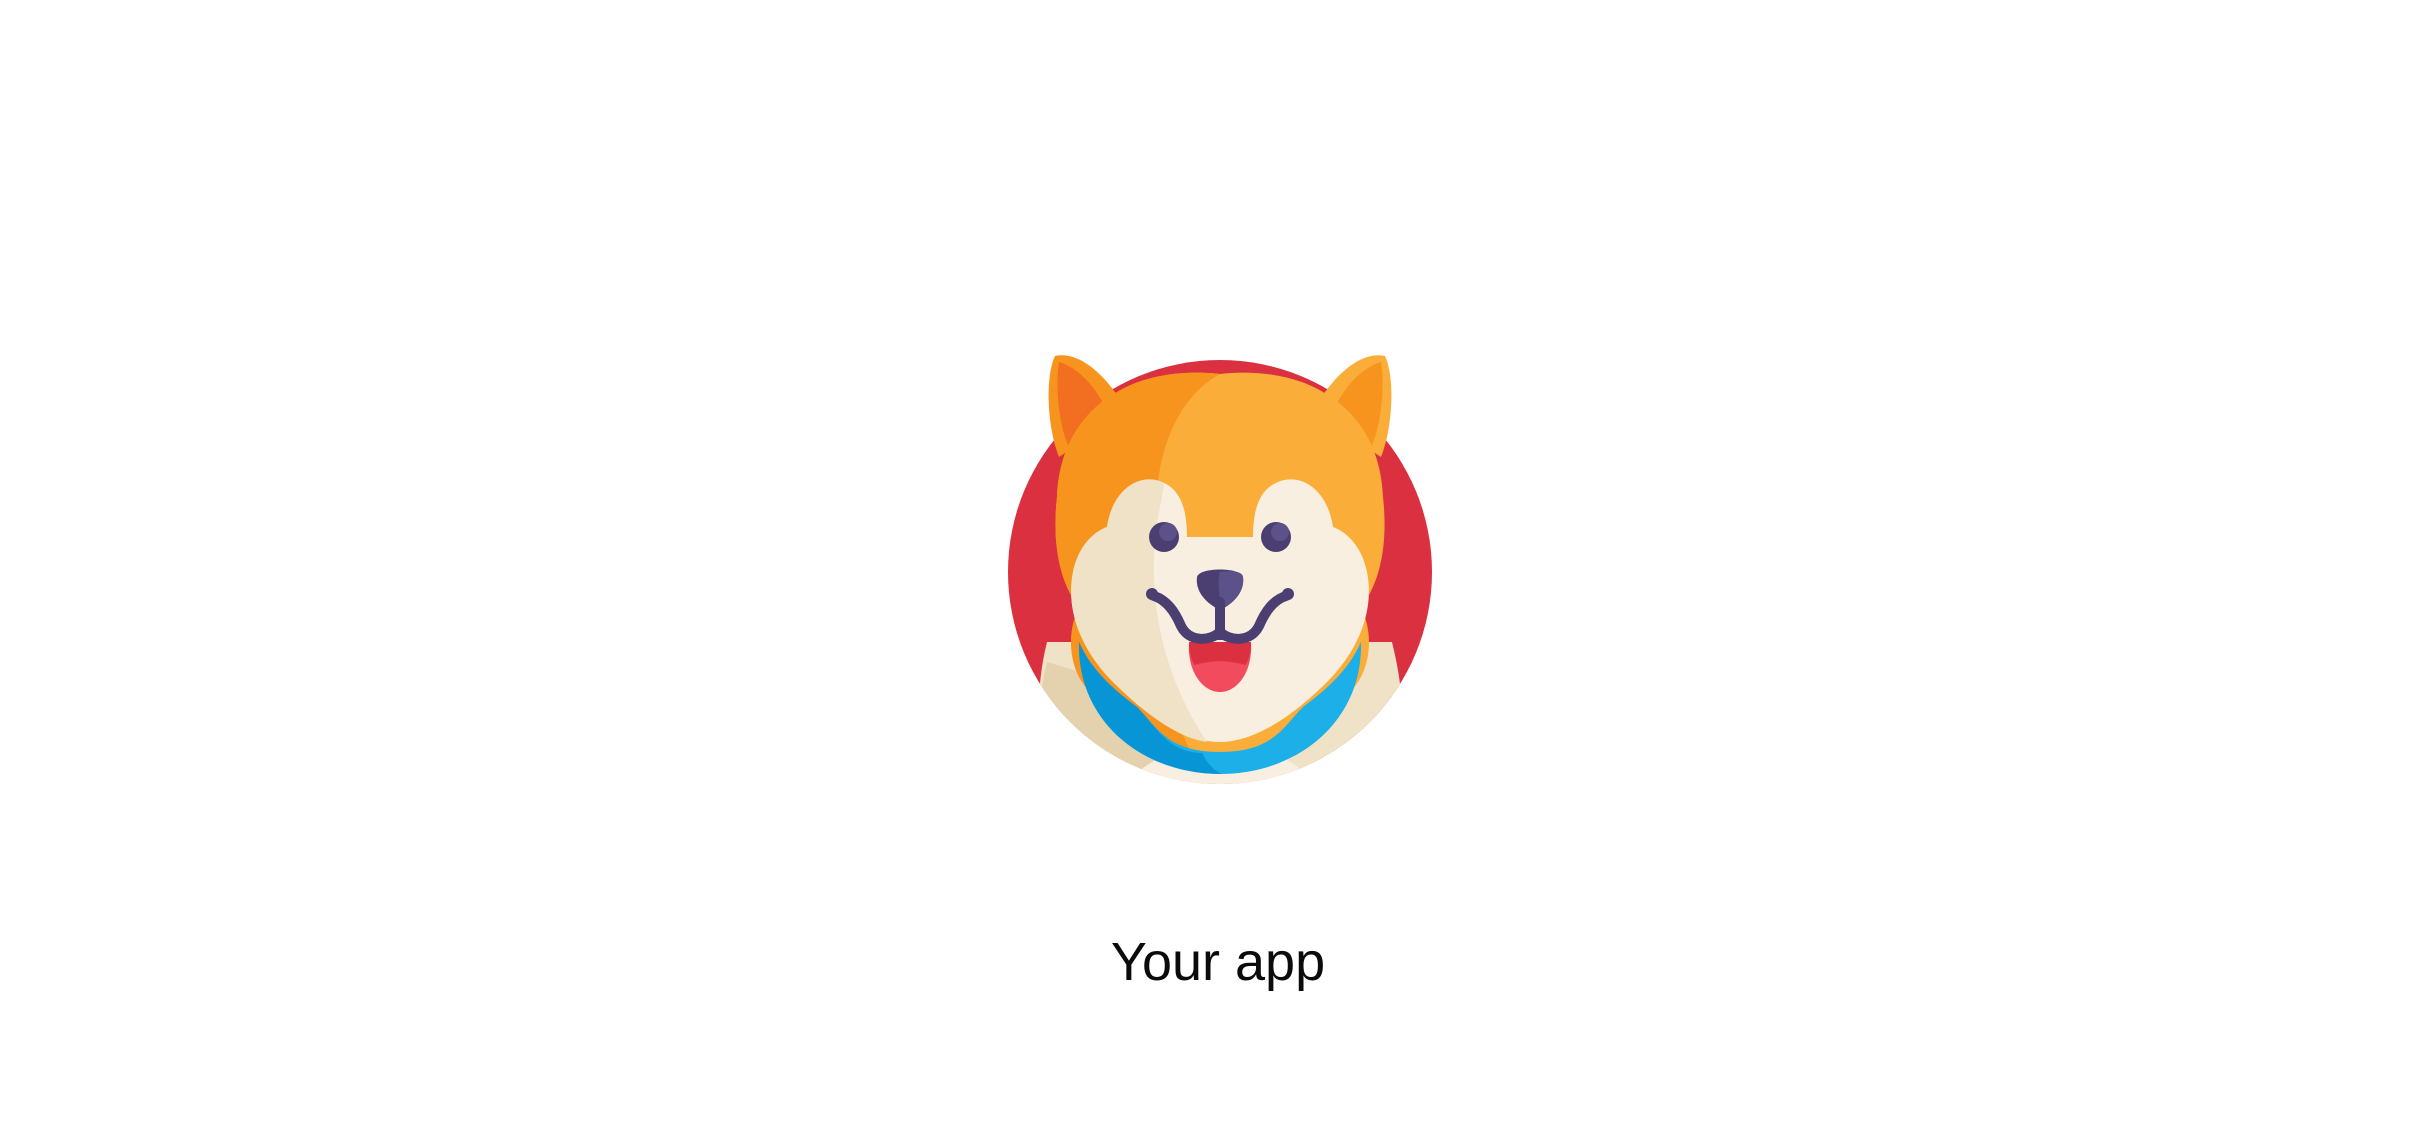  What do you see at coordinates (1218, 962) in the screenshot?
I see `app-name-label: Your app` at bounding box center [1218, 962].